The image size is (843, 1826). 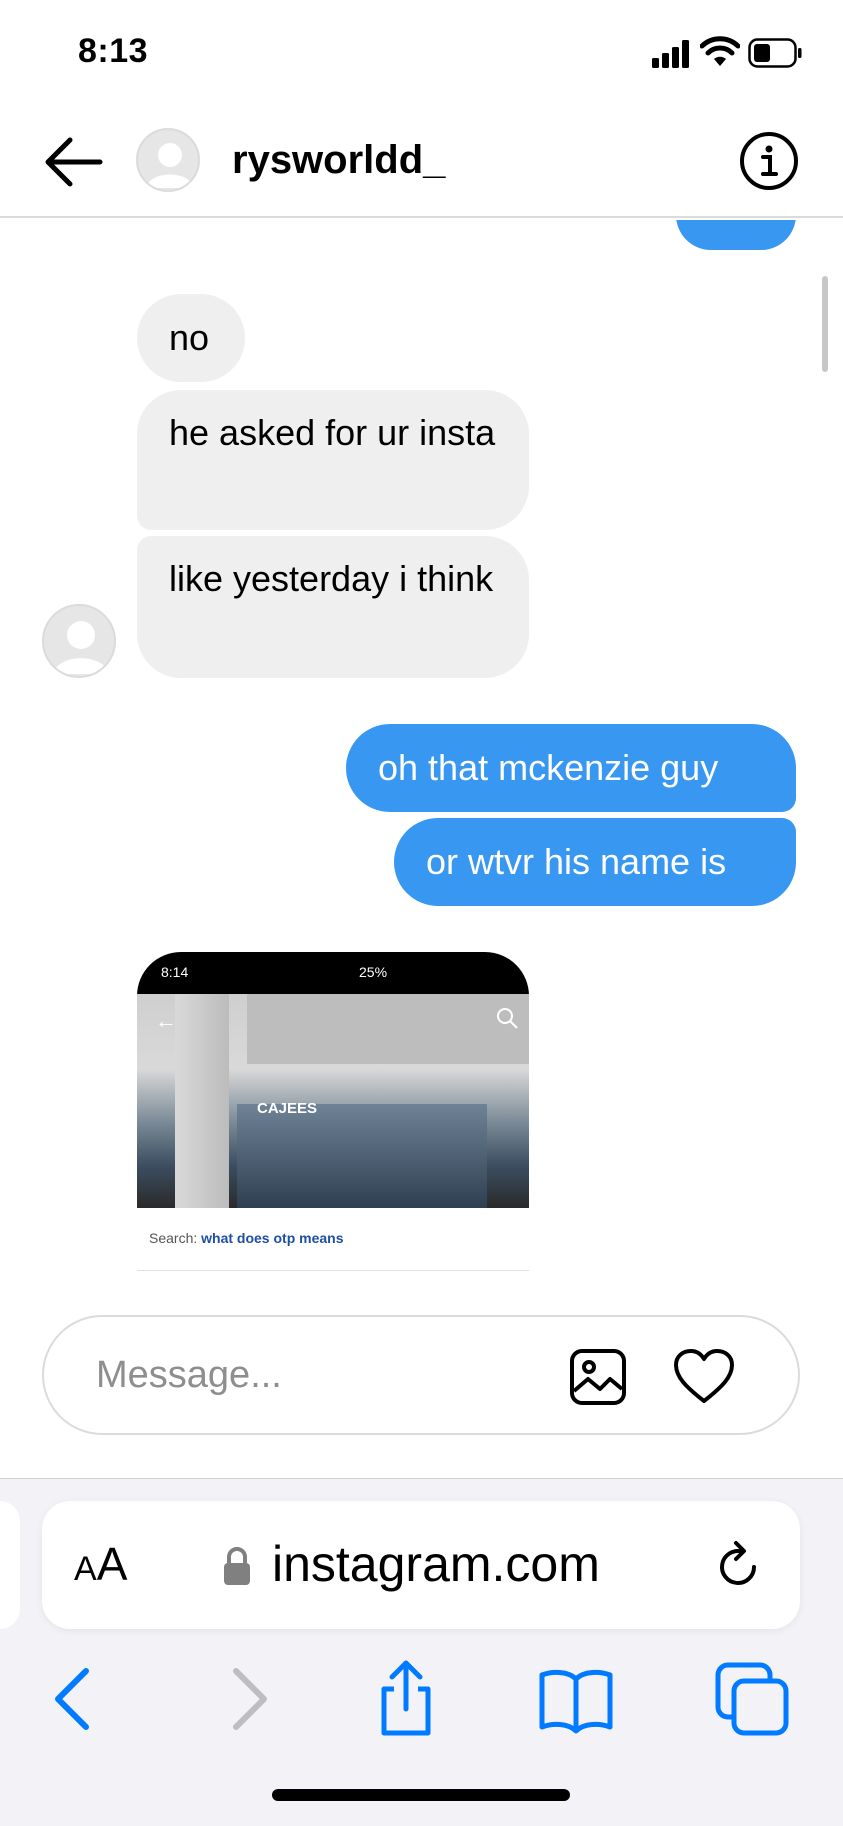 I want to click on share-icon, so click(x=406, y=1699).